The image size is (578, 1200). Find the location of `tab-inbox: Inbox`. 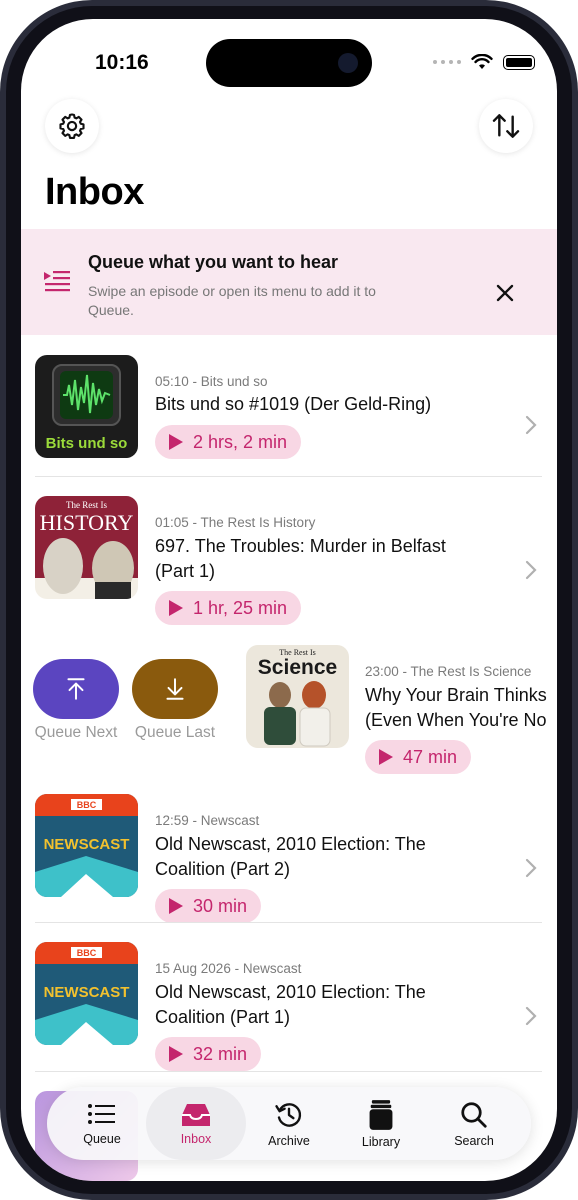

tab-inbox: Inbox is located at coordinates (196, 1123).